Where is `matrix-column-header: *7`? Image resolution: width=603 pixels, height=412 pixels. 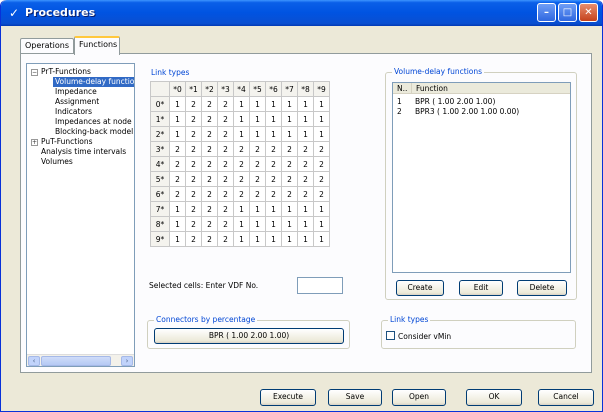
matrix-column-header: *7 is located at coordinates (289, 89).